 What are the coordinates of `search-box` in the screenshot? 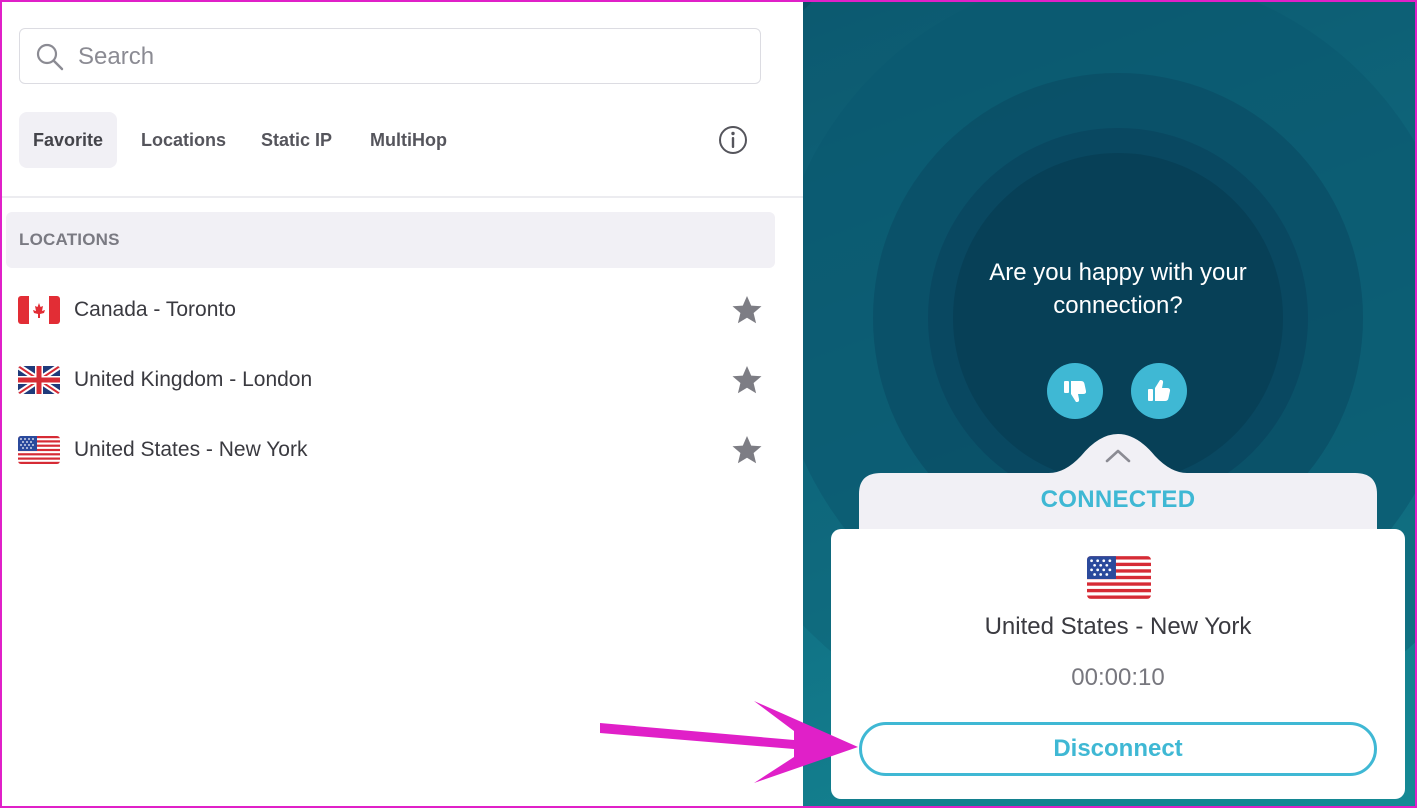 It's located at (390, 56).